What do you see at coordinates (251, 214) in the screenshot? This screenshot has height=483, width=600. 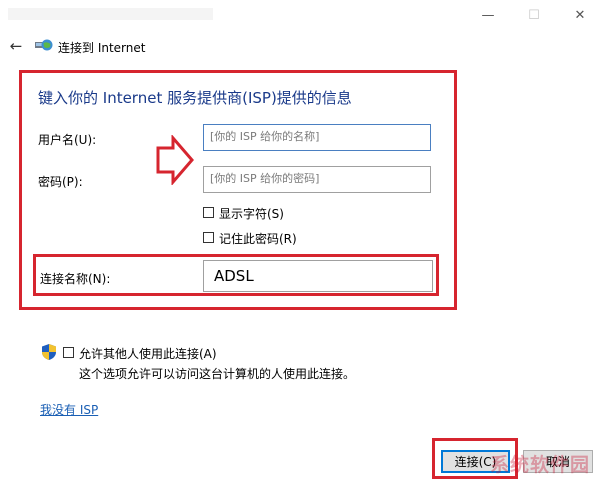 I see `show-chars-label: 显示字符(S)` at bounding box center [251, 214].